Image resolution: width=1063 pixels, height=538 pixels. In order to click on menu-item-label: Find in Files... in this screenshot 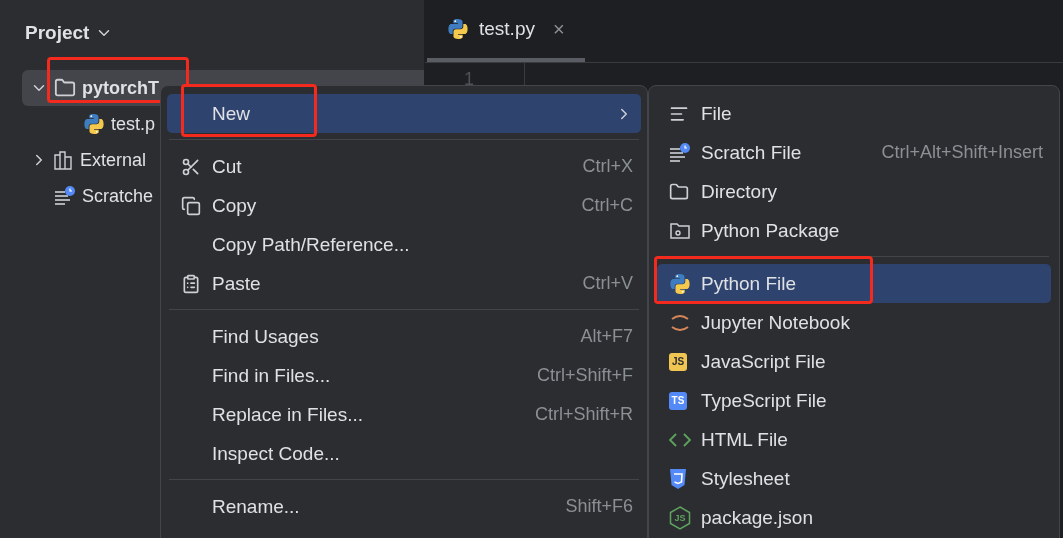, I will do `click(271, 375)`.